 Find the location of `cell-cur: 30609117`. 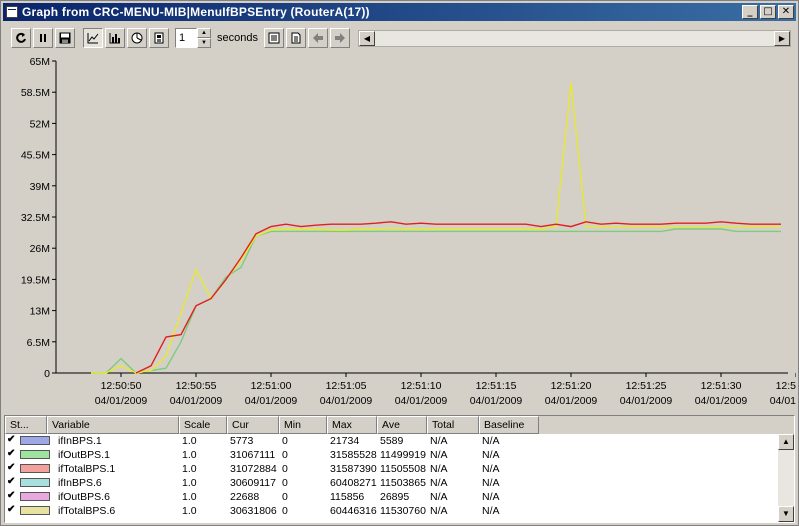

cell-cur: 30609117 is located at coordinates (253, 483).